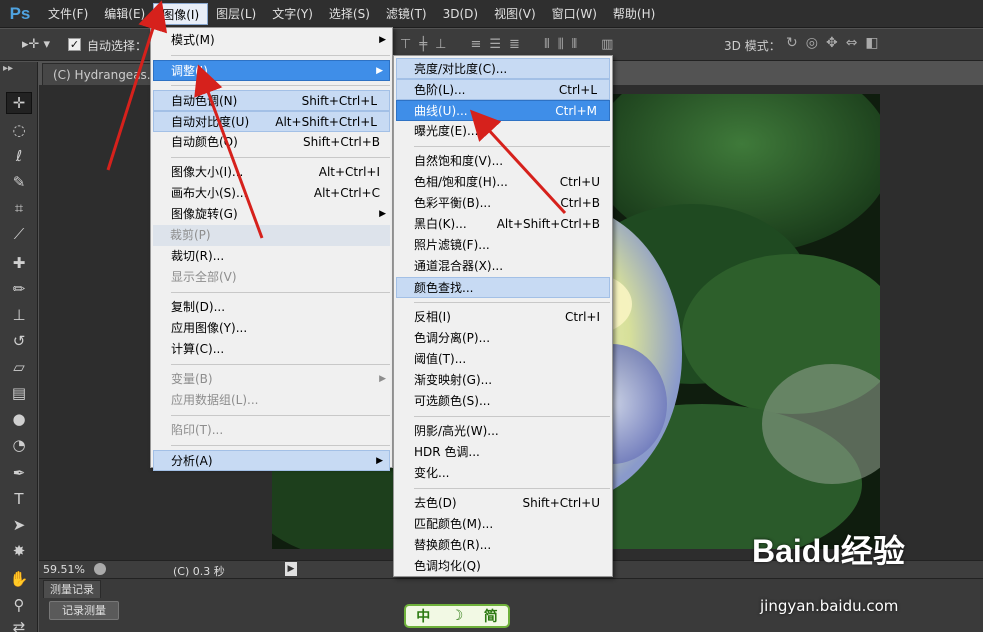 The image size is (983, 632). Describe the element at coordinates (503, 224) in the screenshot. I see `adjust-menu-item: 黑白(K)... Alt+Shift+Ctrl+B` at that location.